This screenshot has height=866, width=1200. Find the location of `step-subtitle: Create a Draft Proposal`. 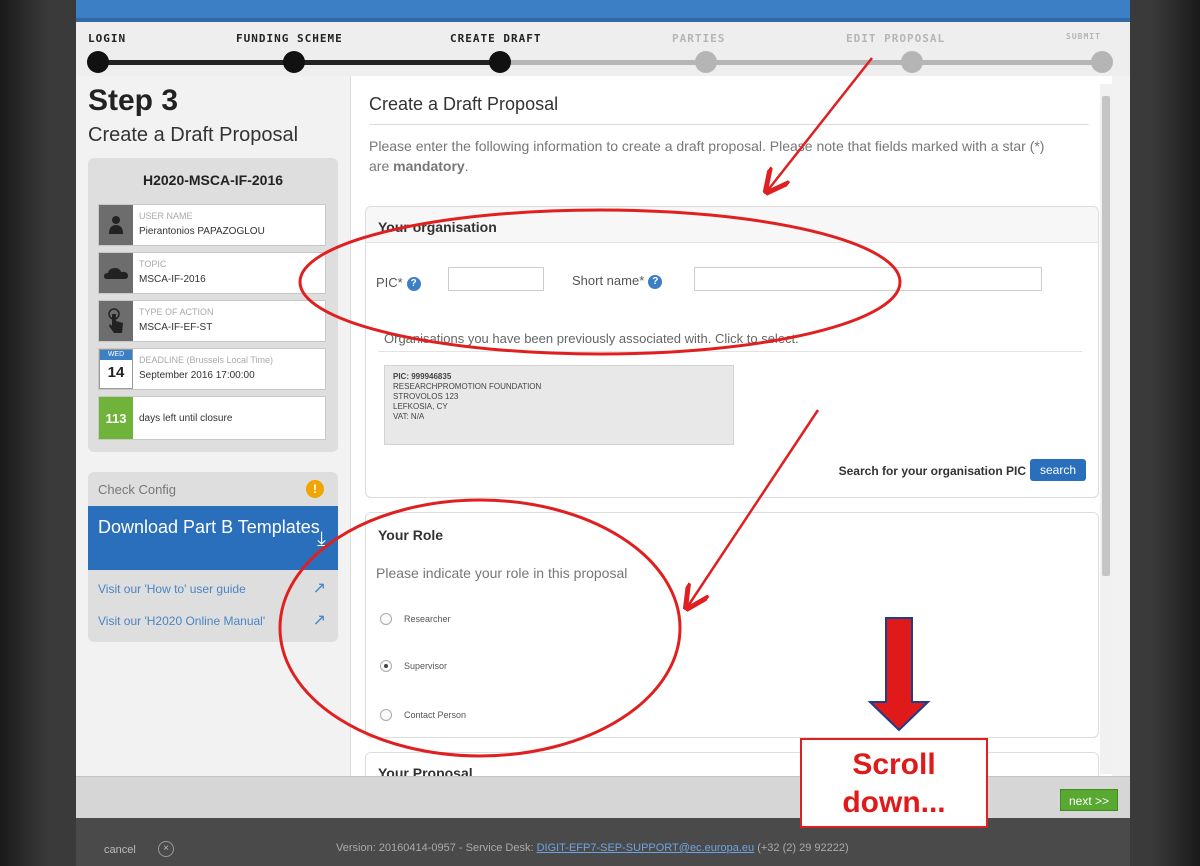

step-subtitle: Create a Draft Proposal is located at coordinates (193, 135).